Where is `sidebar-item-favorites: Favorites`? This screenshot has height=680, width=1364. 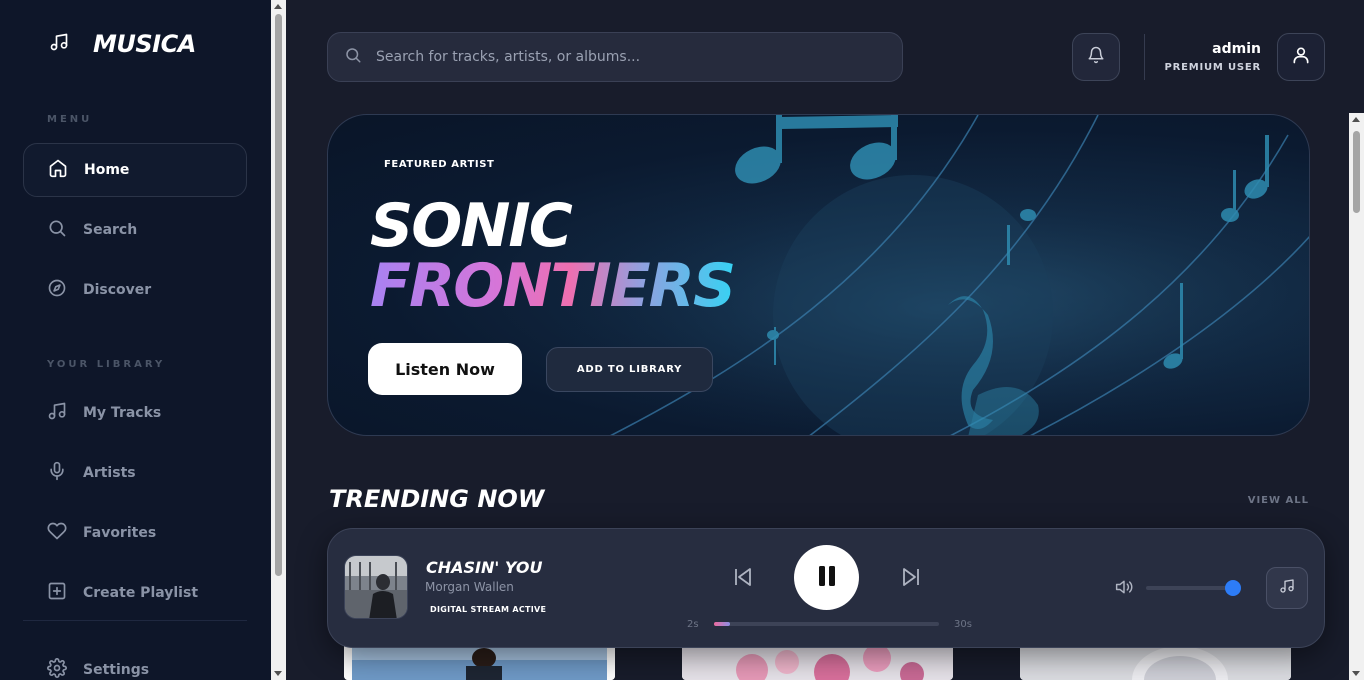
sidebar-item-favorites: Favorites is located at coordinates (135, 533).